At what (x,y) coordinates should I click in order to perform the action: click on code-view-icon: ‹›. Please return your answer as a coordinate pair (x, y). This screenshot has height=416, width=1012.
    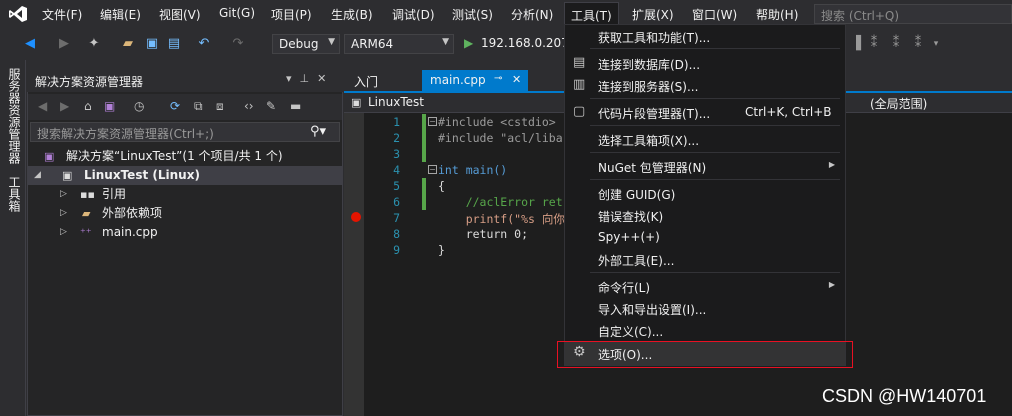
    Looking at the image, I should click on (249, 106).